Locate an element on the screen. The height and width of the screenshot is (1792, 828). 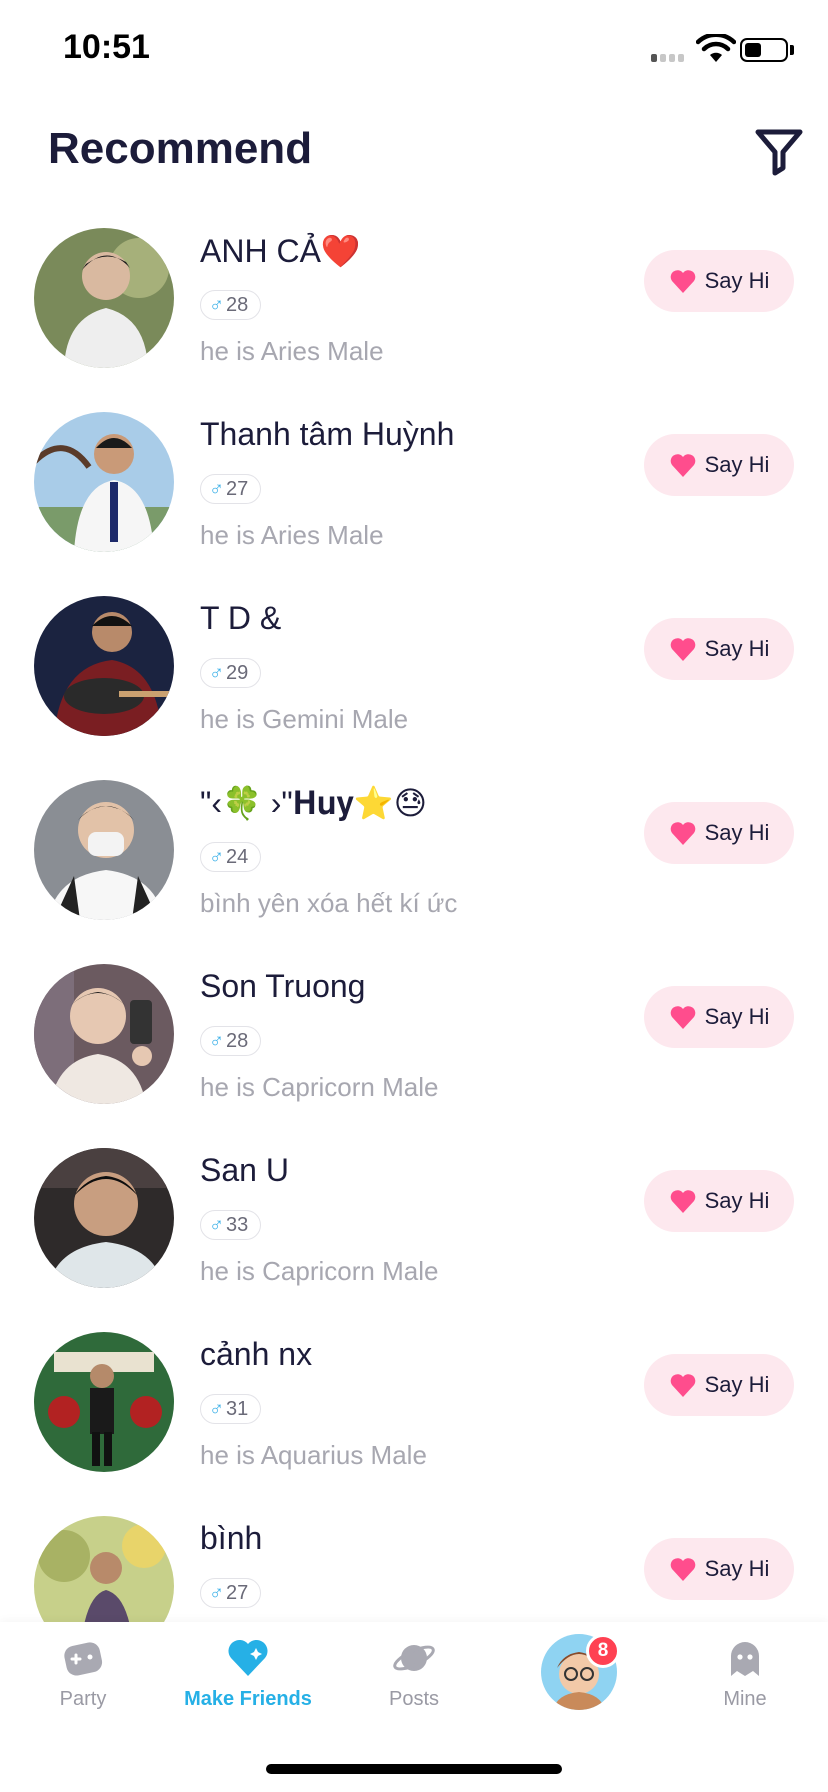
tab-make-friends: Make Friends is located at coordinates (248, 1686).